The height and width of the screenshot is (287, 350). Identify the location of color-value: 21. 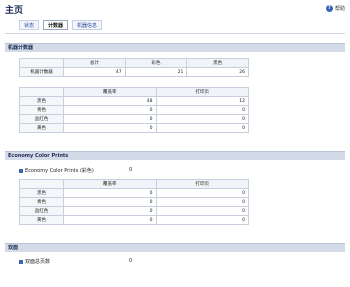
(156, 72).